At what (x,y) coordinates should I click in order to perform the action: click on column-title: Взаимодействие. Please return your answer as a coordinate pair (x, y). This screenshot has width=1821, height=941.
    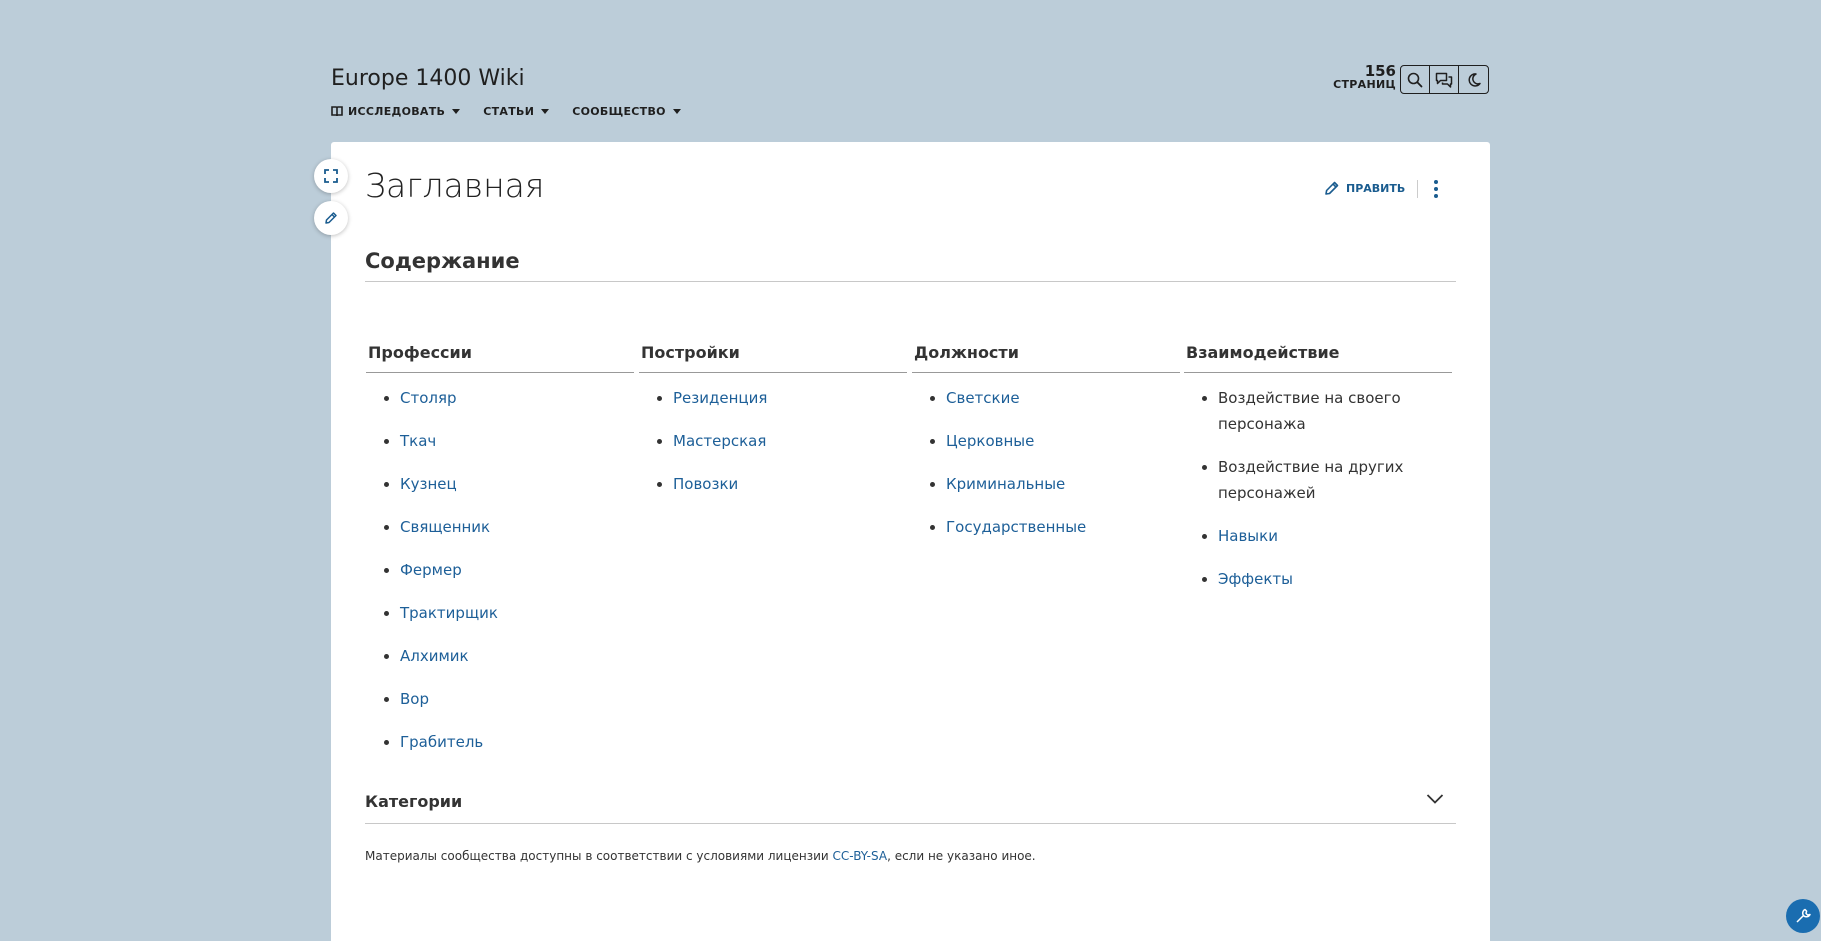
    Looking at the image, I should click on (1318, 357).